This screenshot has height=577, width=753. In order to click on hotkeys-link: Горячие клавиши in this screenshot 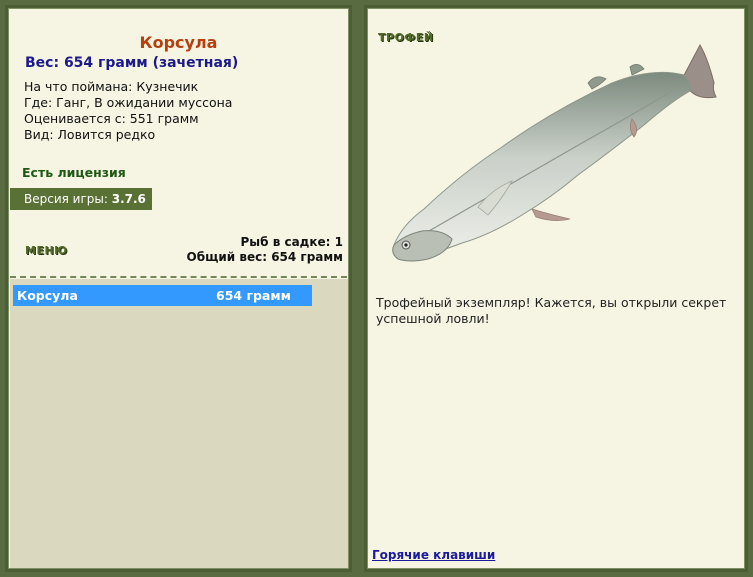, I will do `click(433, 555)`.